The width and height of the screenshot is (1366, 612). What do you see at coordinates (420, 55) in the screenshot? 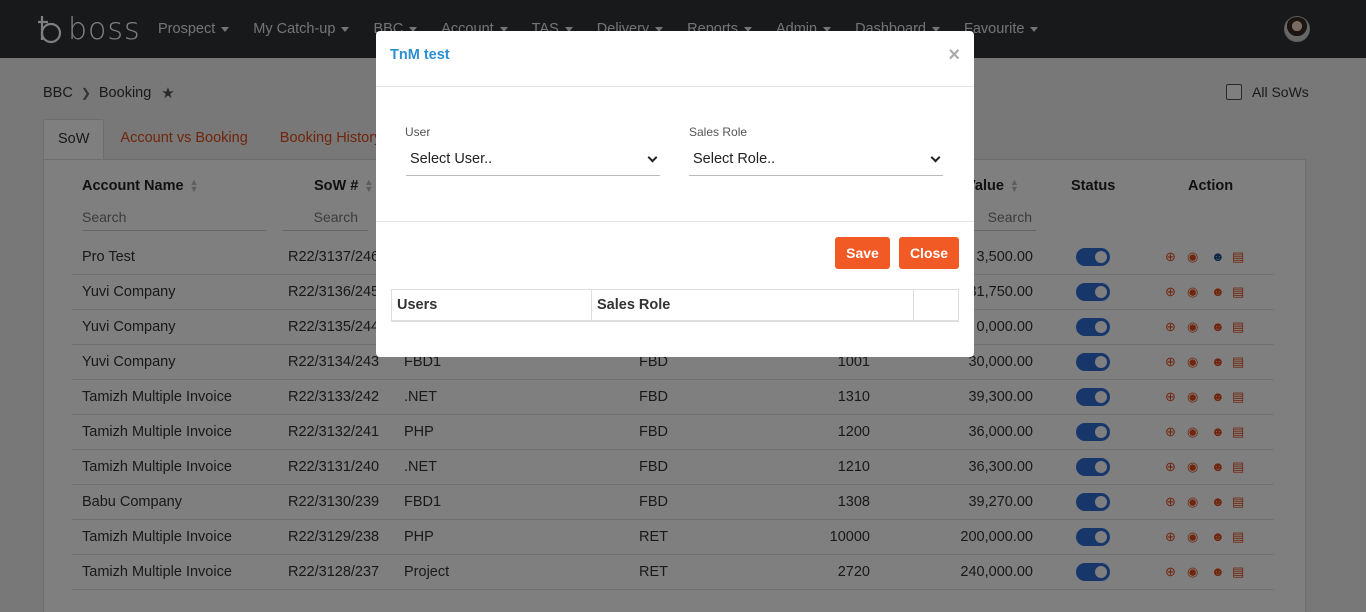
I see `modal-title: TnM test` at bounding box center [420, 55].